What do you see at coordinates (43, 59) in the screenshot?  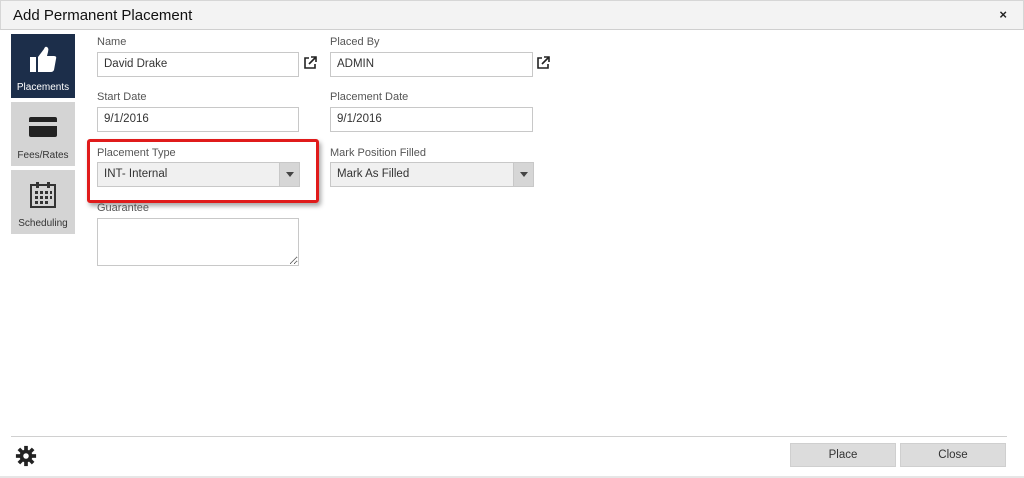 I see `thumbs-up-icon` at bounding box center [43, 59].